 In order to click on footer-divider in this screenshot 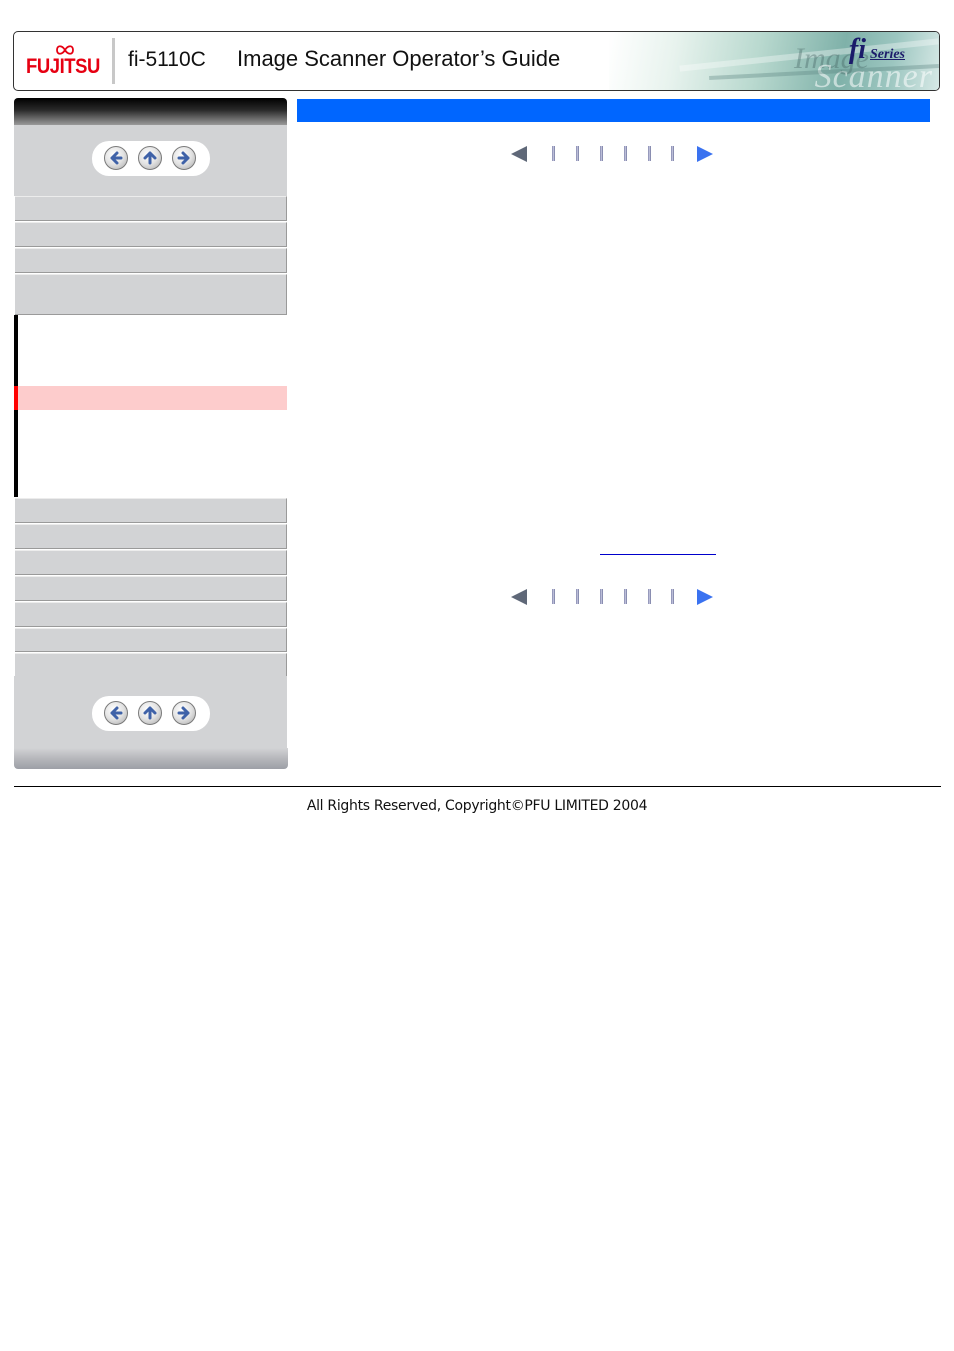, I will do `click(477, 786)`.